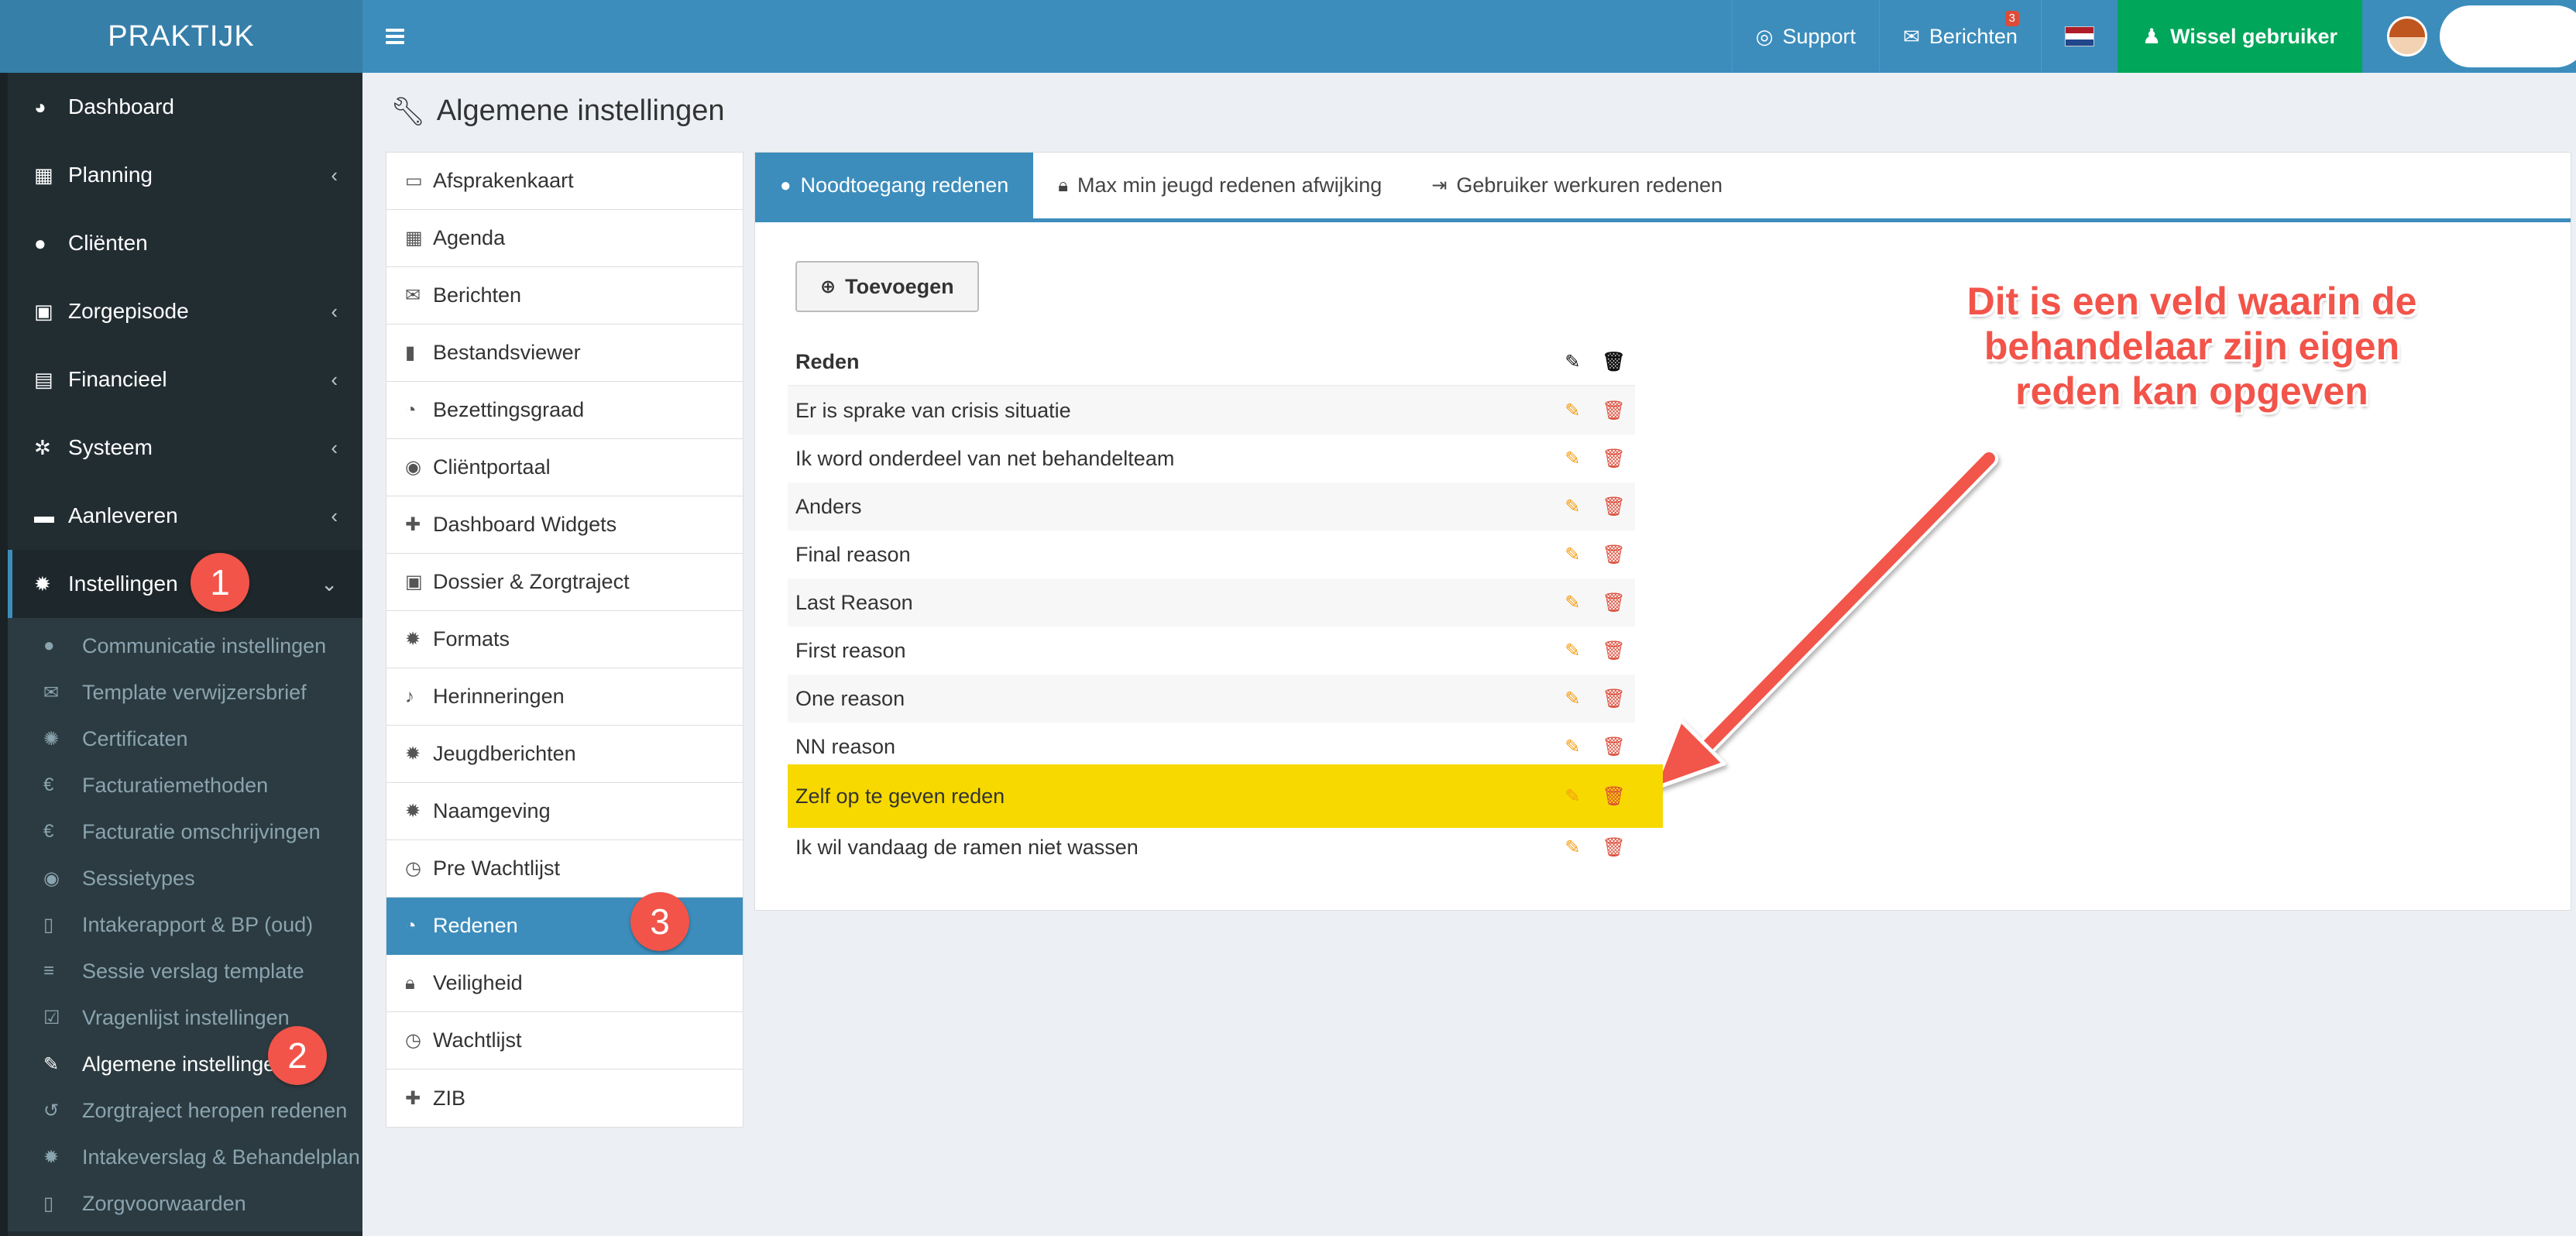 The image size is (2576, 1236). Describe the element at coordinates (564, 411) in the screenshot. I see `settings-item-bezettingsgraad: ◔ Bezettingsgraad` at that location.